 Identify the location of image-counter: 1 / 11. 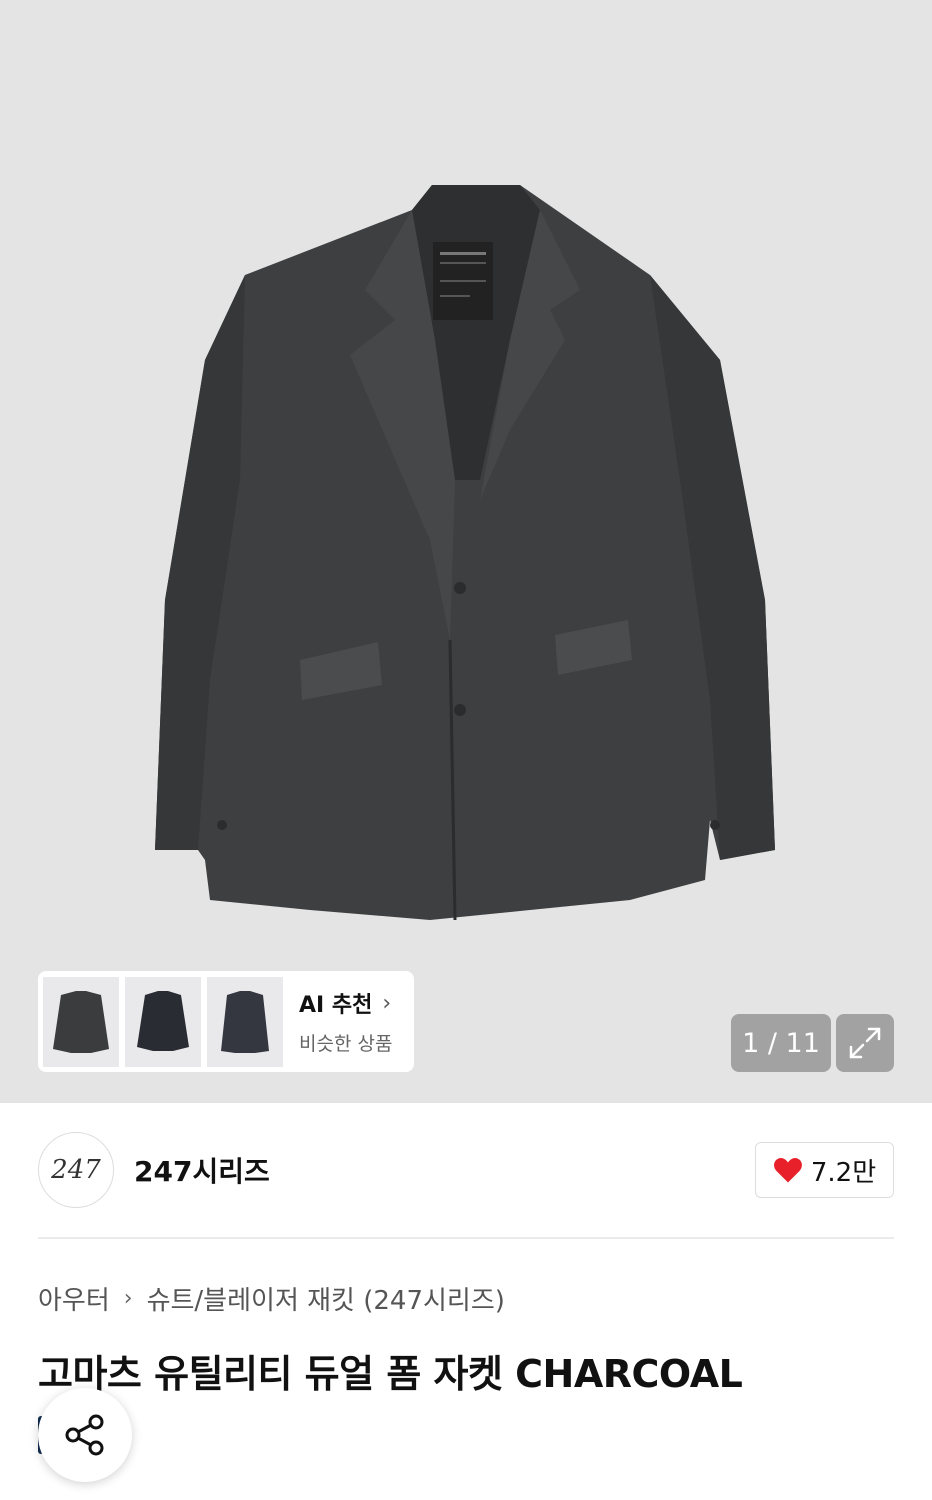
(781, 1043).